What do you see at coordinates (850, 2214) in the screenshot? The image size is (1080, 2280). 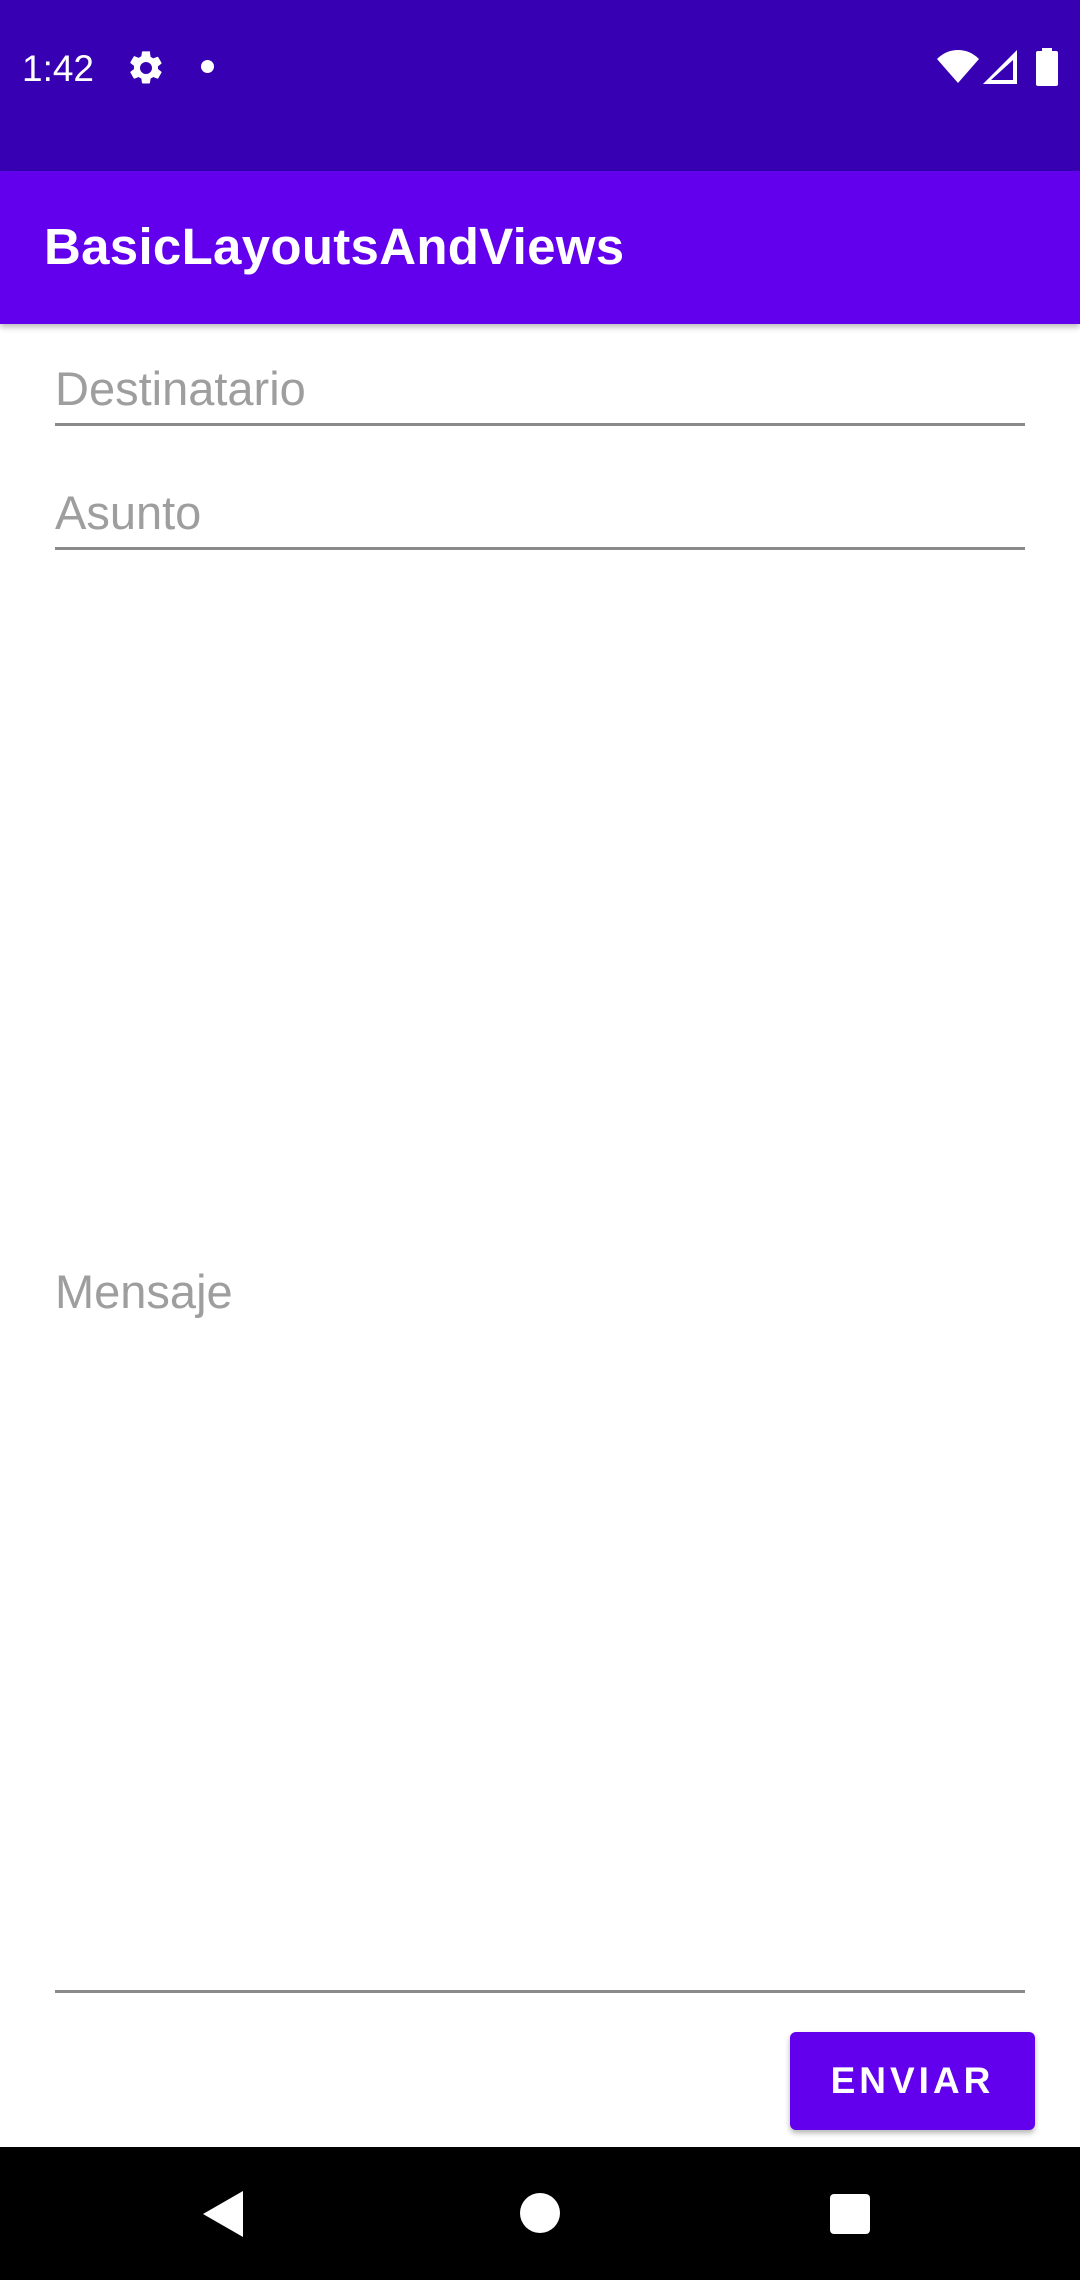 I see `recents-icon` at bounding box center [850, 2214].